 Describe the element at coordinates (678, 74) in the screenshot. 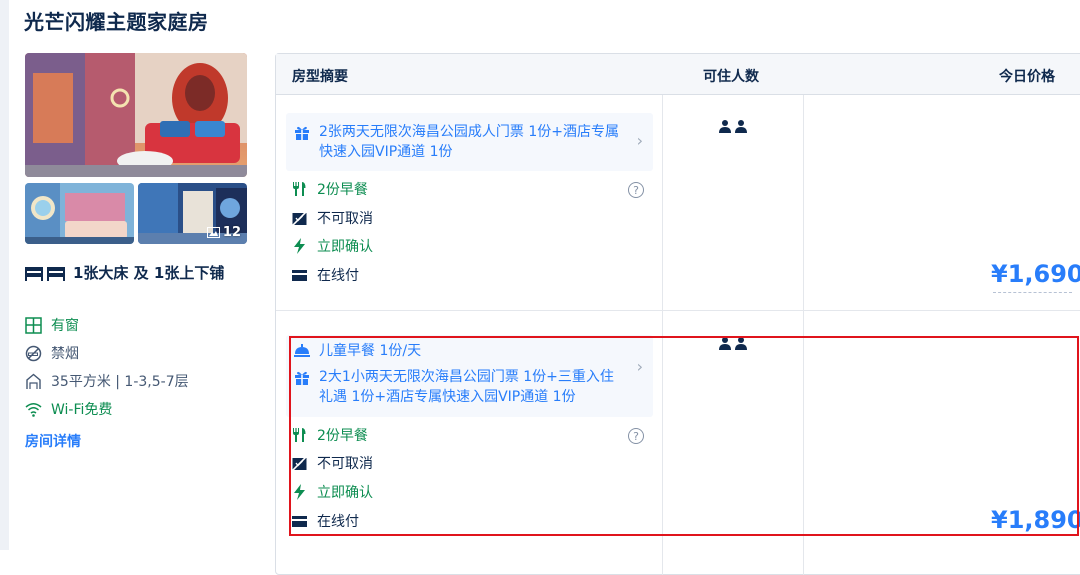

I see `table-header: 房型摘要 可住人数 今日价格` at that location.